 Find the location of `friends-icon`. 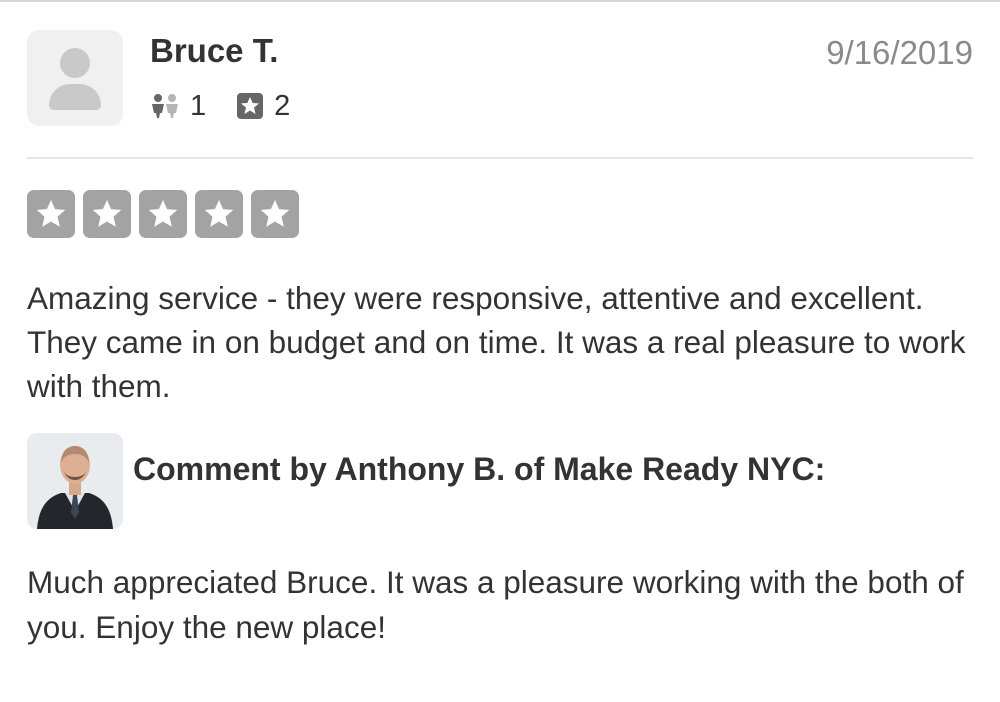

friends-icon is located at coordinates (165, 106).